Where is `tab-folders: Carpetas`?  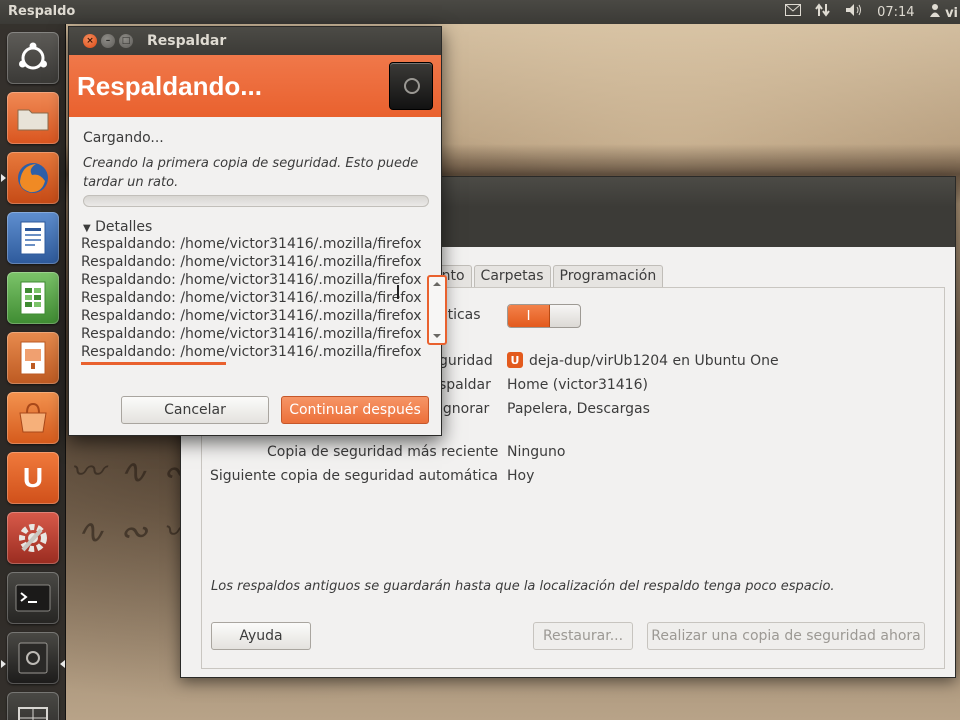
tab-folders: Carpetas is located at coordinates (512, 276).